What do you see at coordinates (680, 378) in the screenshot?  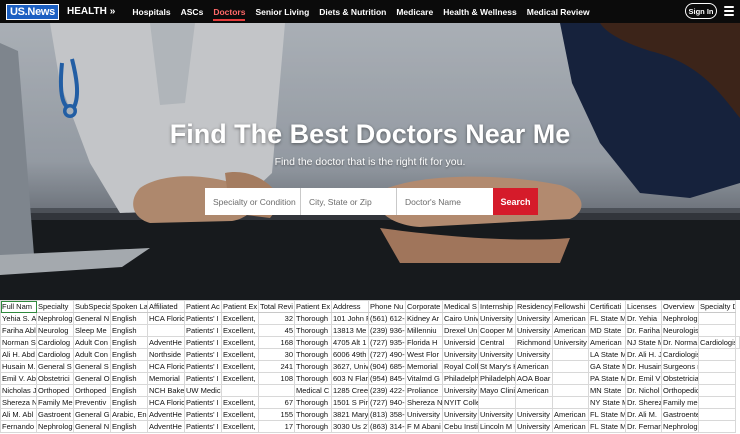 I see `table-cell: Obstetrician-g` at bounding box center [680, 378].